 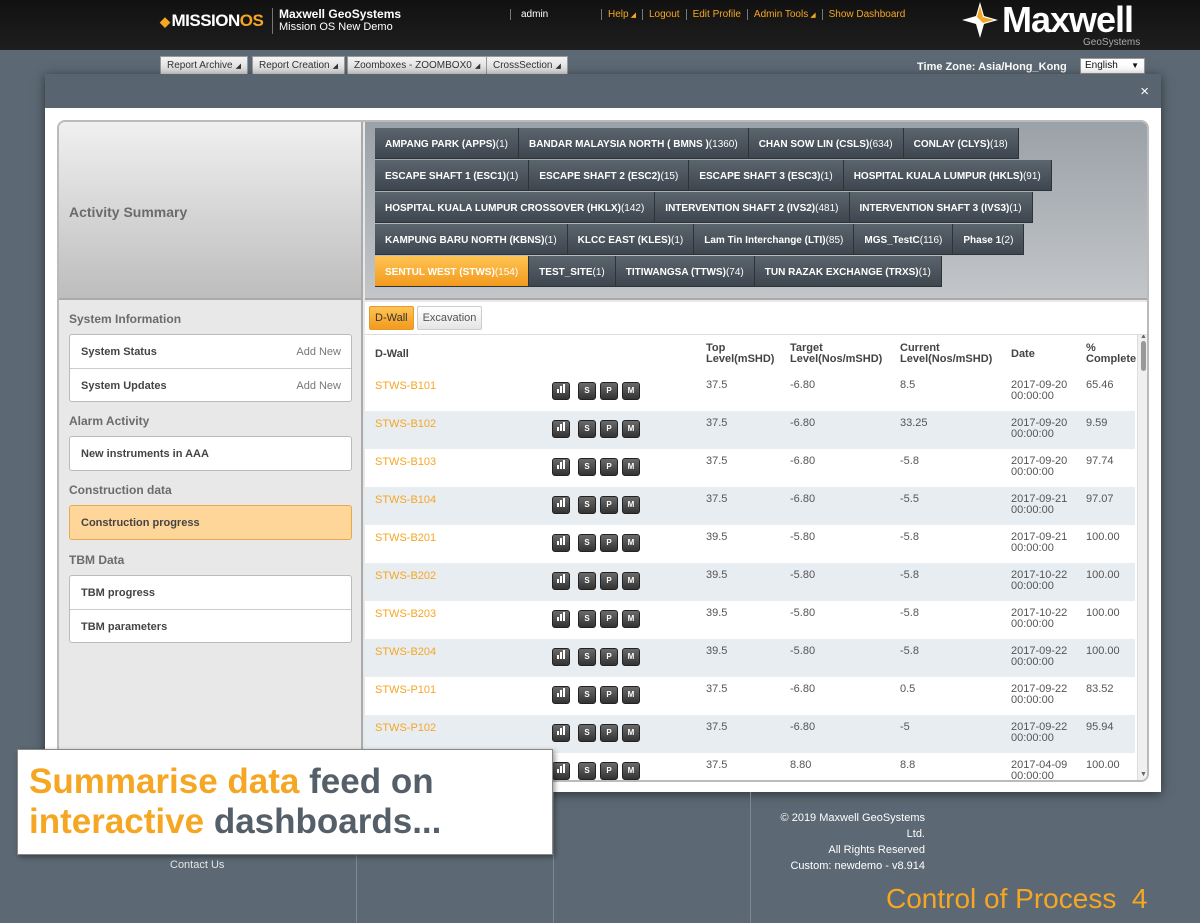 What do you see at coordinates (941, 207) in the screenshot?
I see `site-tab: INTERVENTION SHAFT 3 (IVS3)(1)` at bounding box center [941, 207].